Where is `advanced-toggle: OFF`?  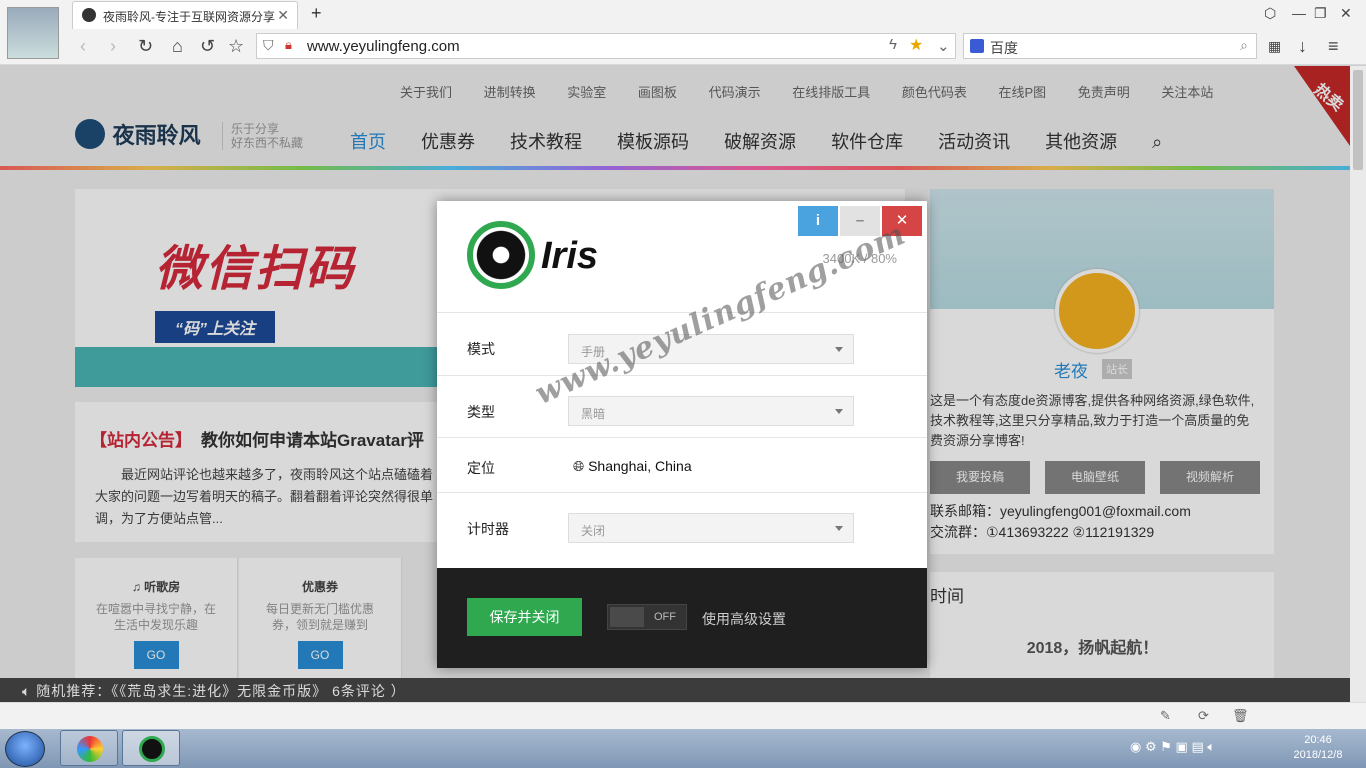
advanced-toggle: OFF is located at coordinates (647, 617).